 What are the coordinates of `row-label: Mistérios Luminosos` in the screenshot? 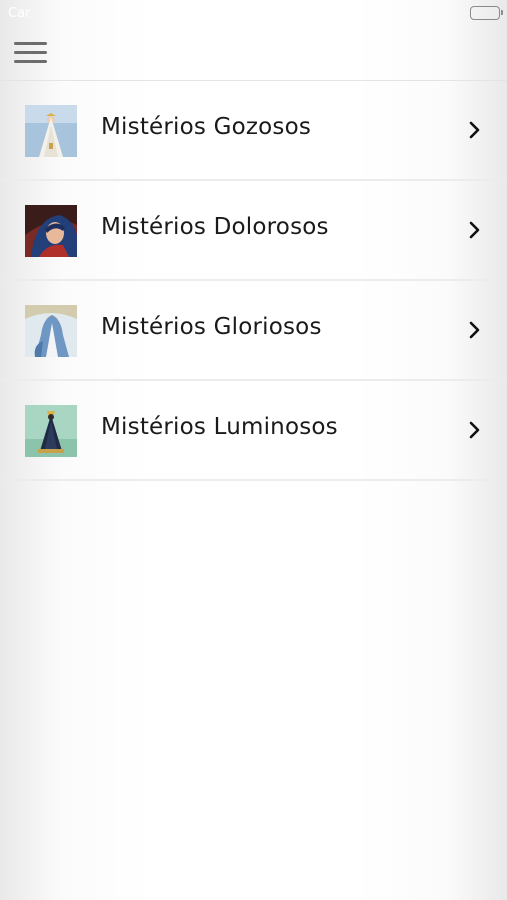 It's located at (219, 427).